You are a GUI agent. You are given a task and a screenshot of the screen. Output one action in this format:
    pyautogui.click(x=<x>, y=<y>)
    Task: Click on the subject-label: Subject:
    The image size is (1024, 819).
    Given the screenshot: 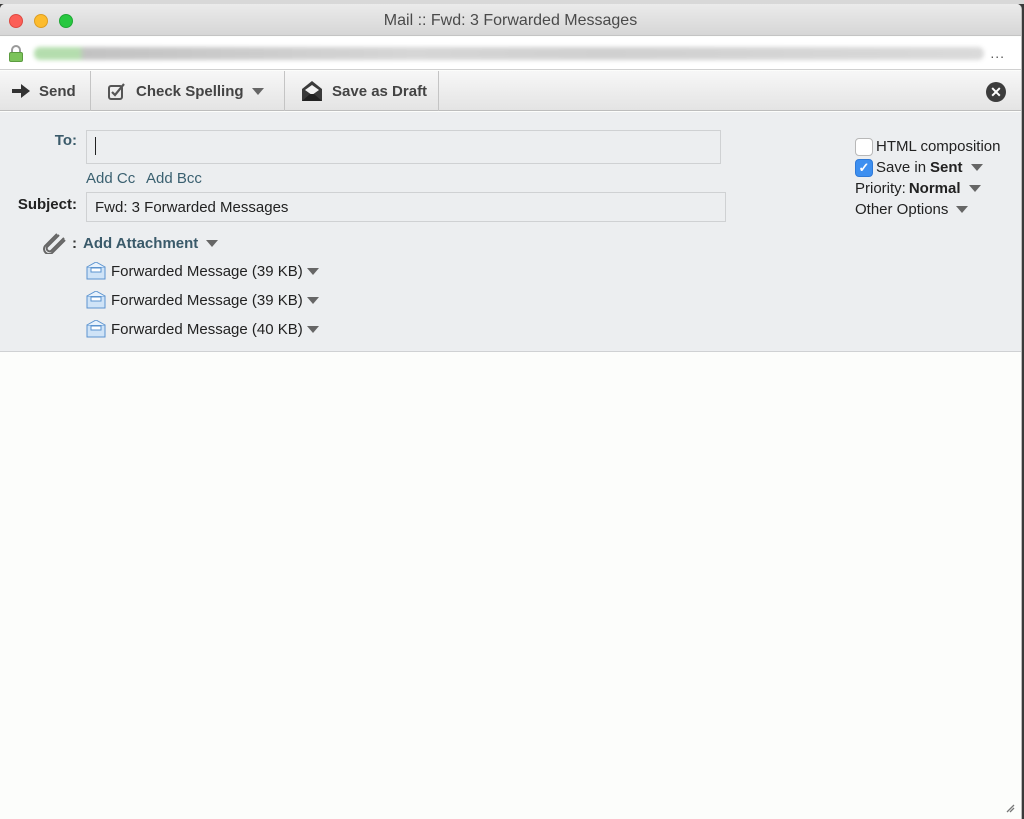 What is the action you would take?
    pyautogui.click(x=47, y=204)
    